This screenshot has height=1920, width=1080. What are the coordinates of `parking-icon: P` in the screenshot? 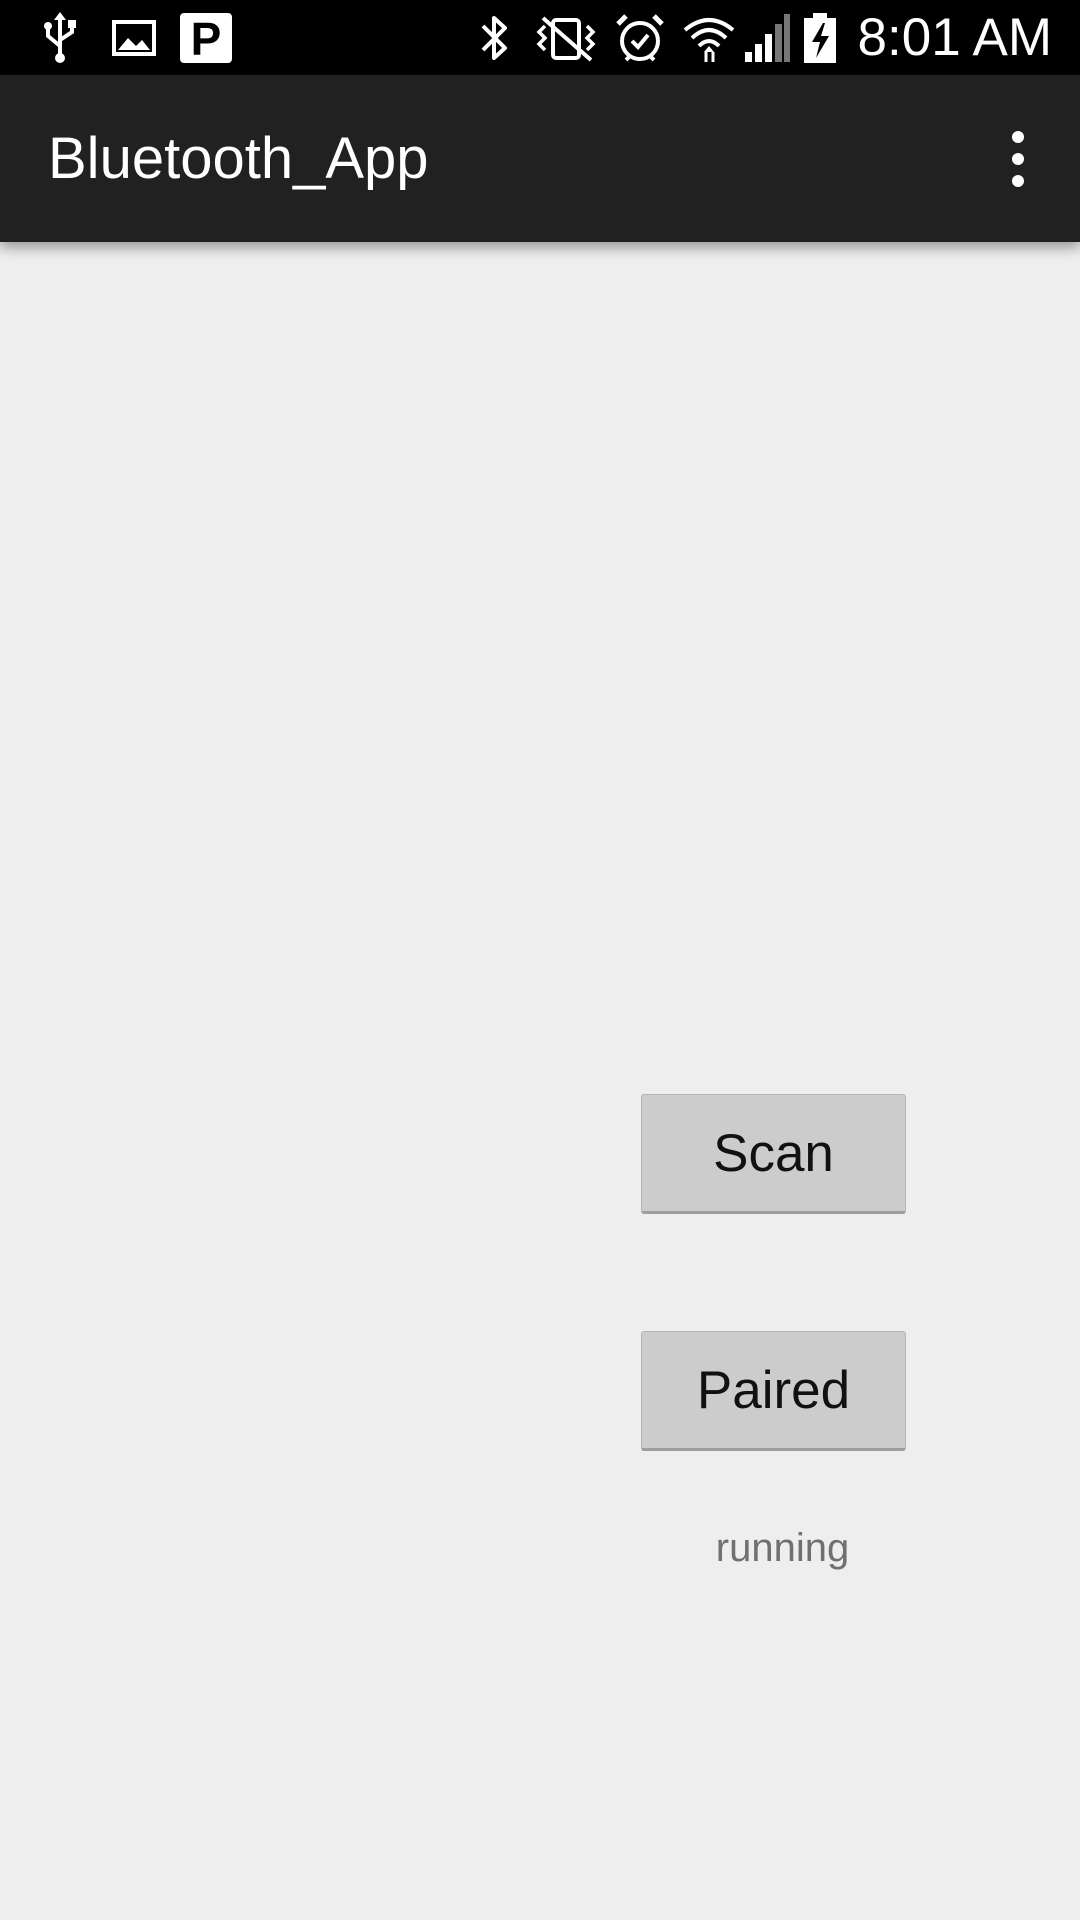 It's located at (206, 37).